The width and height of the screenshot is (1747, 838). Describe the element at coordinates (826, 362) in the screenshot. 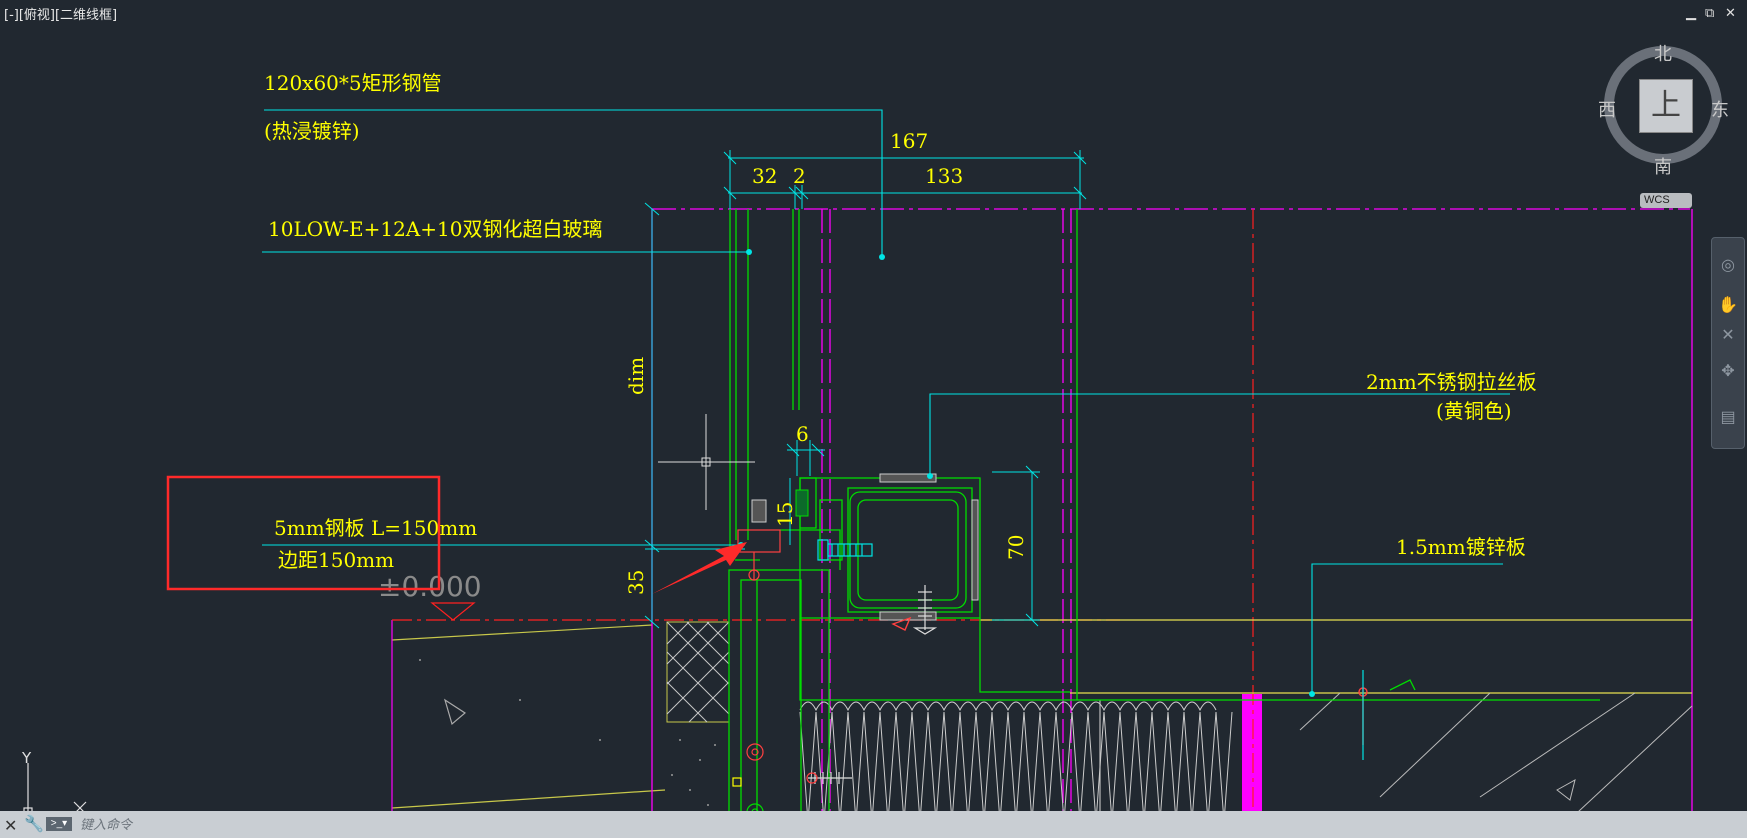

I see `dimension-texts: 167 32 2 133 6 15 70 35 dim` at that location.